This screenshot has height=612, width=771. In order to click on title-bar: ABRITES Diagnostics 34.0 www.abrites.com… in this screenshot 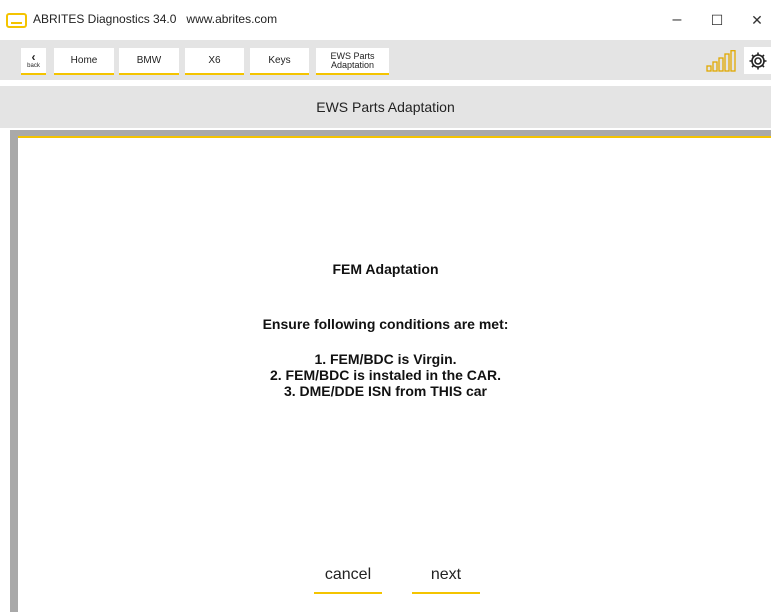, I will do `click(385, 20)`.